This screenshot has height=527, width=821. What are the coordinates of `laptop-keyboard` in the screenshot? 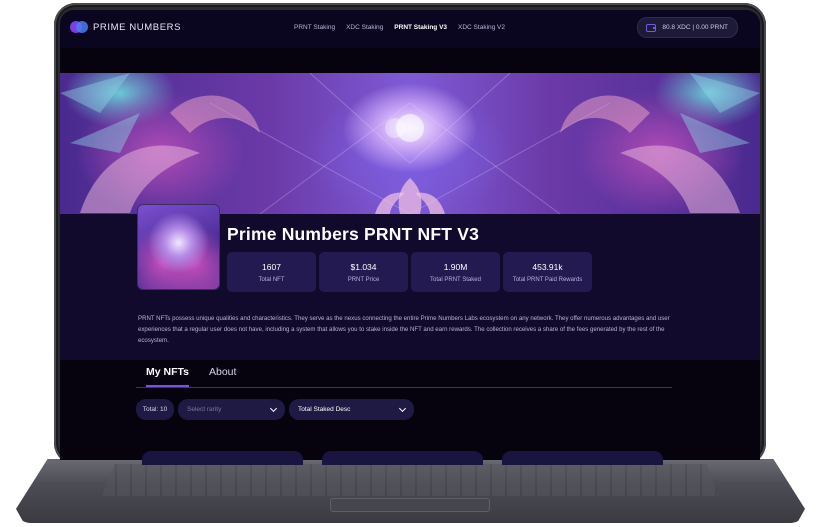 It's located at (410, 480).